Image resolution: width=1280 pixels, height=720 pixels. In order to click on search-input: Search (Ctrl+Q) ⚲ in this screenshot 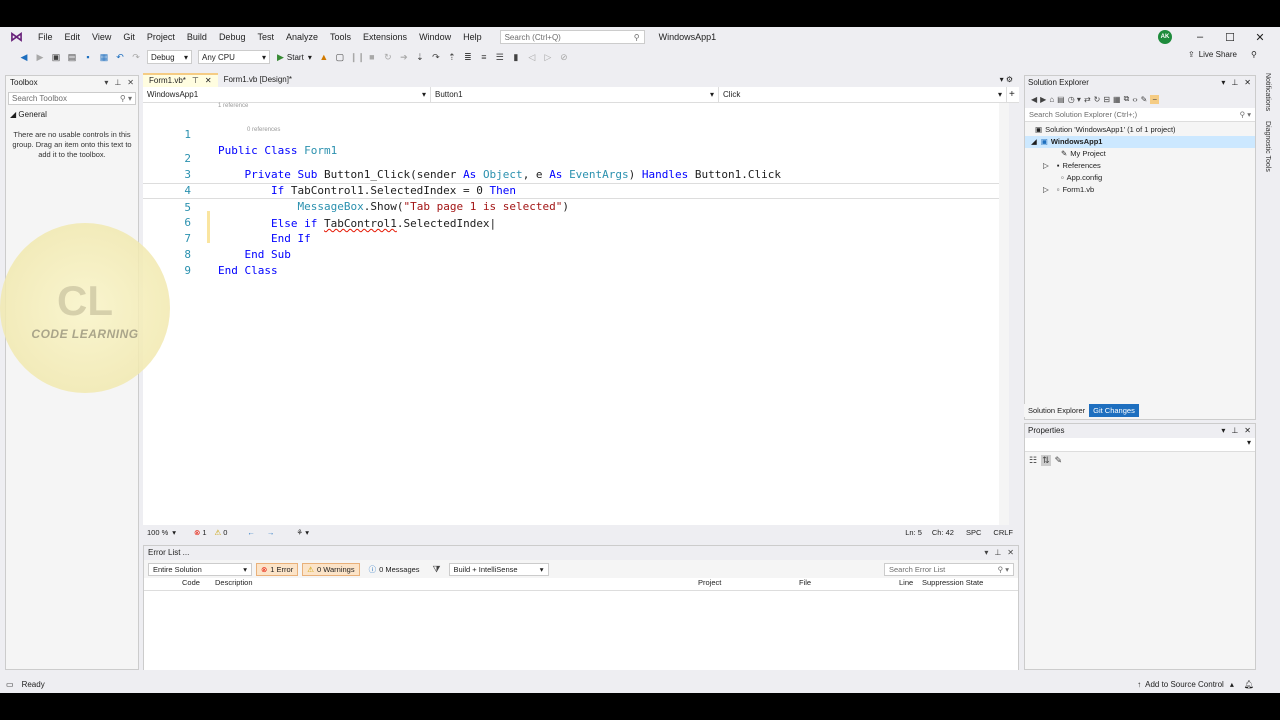, I will do `click(572, 37)`.